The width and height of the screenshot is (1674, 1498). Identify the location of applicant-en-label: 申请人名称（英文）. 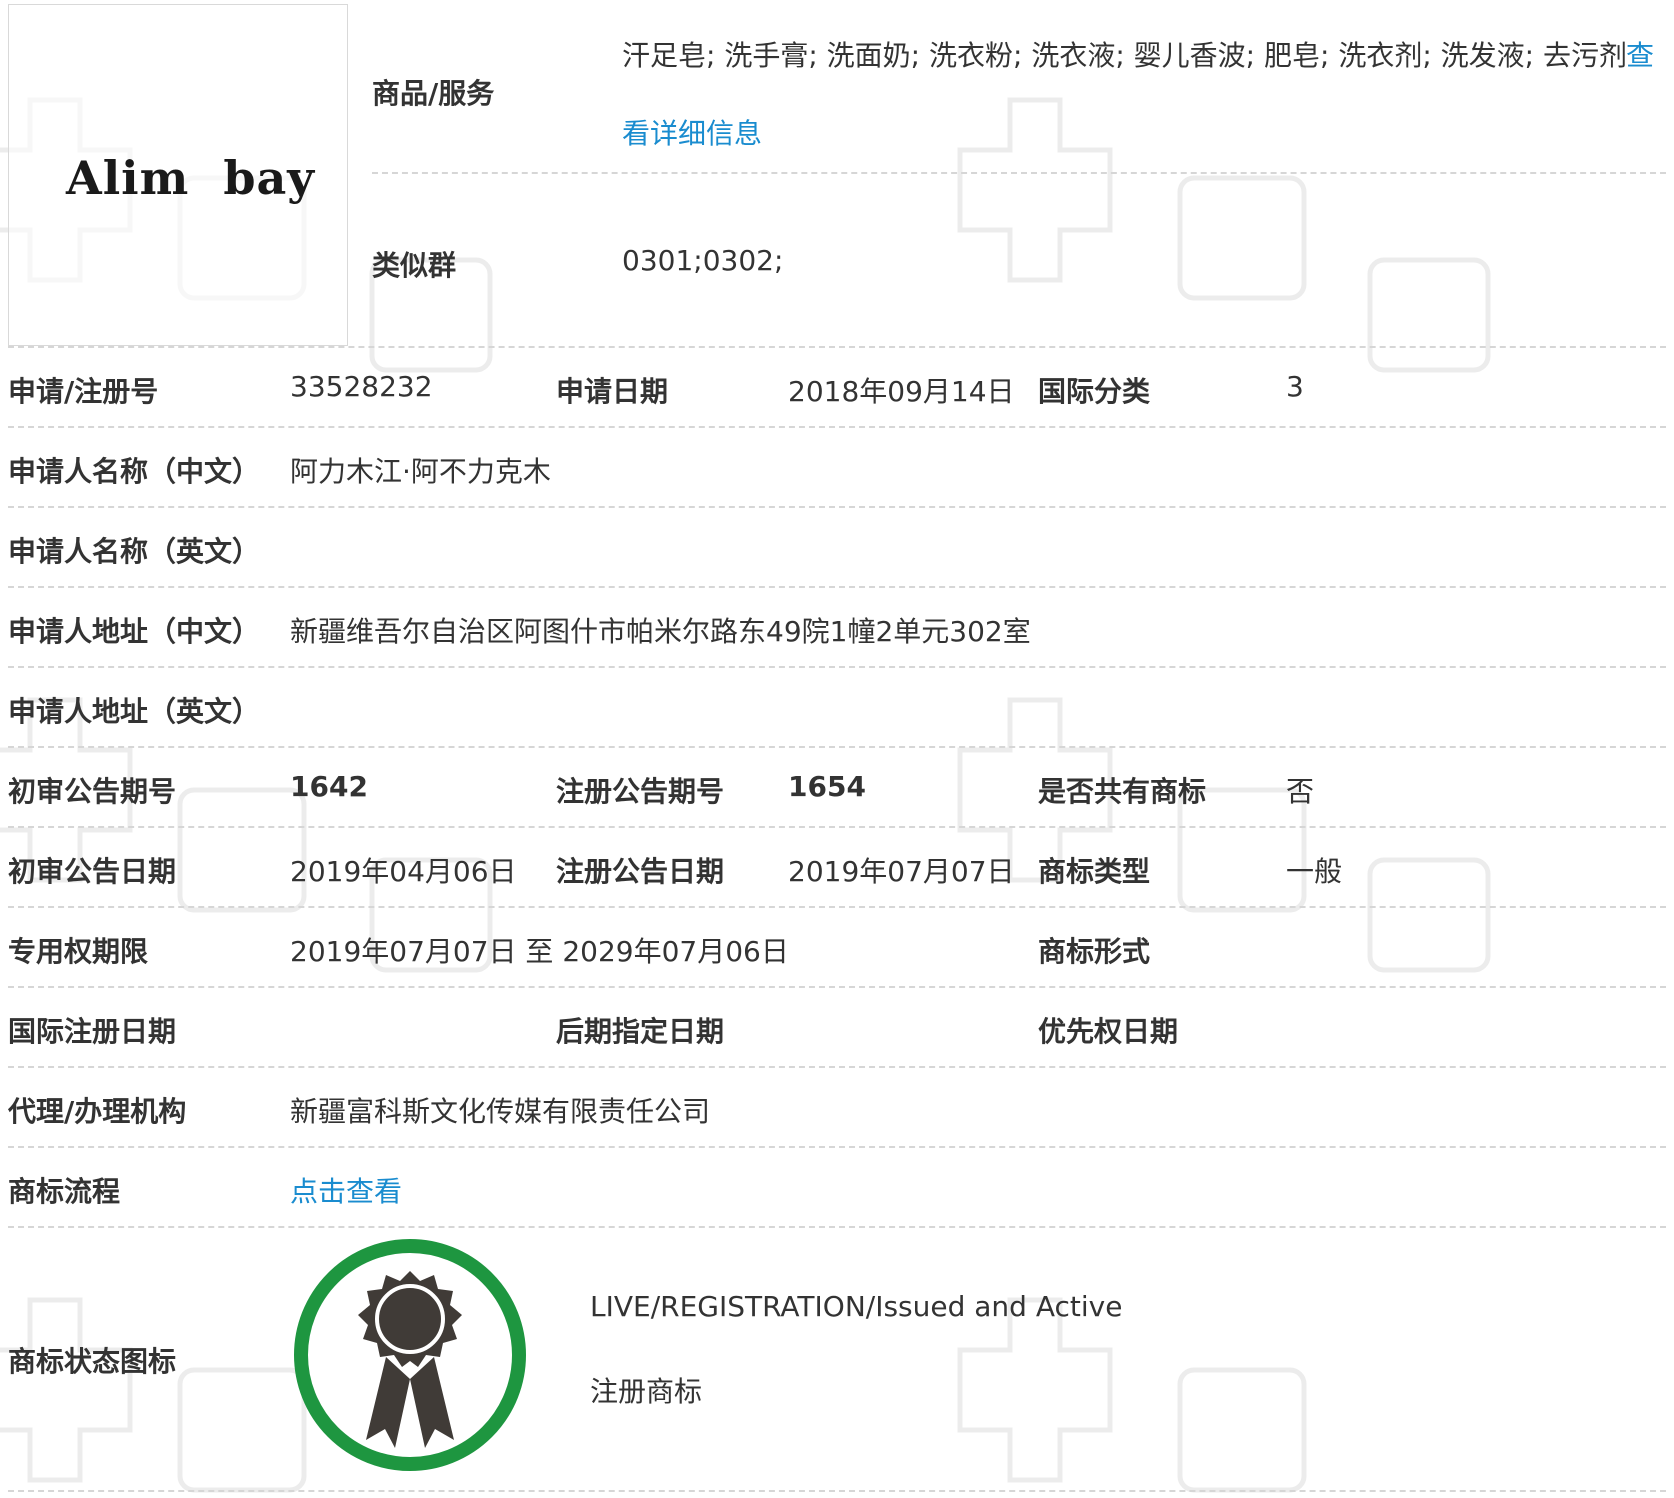
(134, 551).